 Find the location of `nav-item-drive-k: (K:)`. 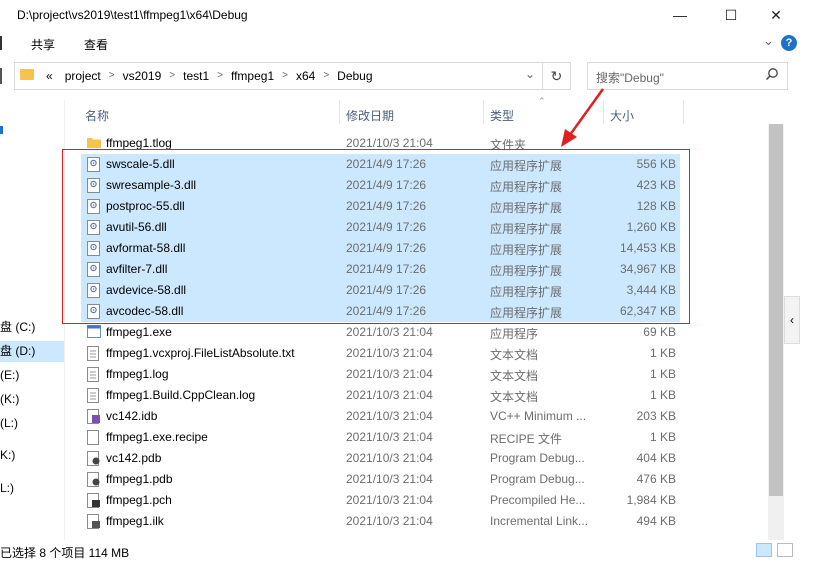

nav-item-drive-k: (K:) is located at coordinates (32, 399).